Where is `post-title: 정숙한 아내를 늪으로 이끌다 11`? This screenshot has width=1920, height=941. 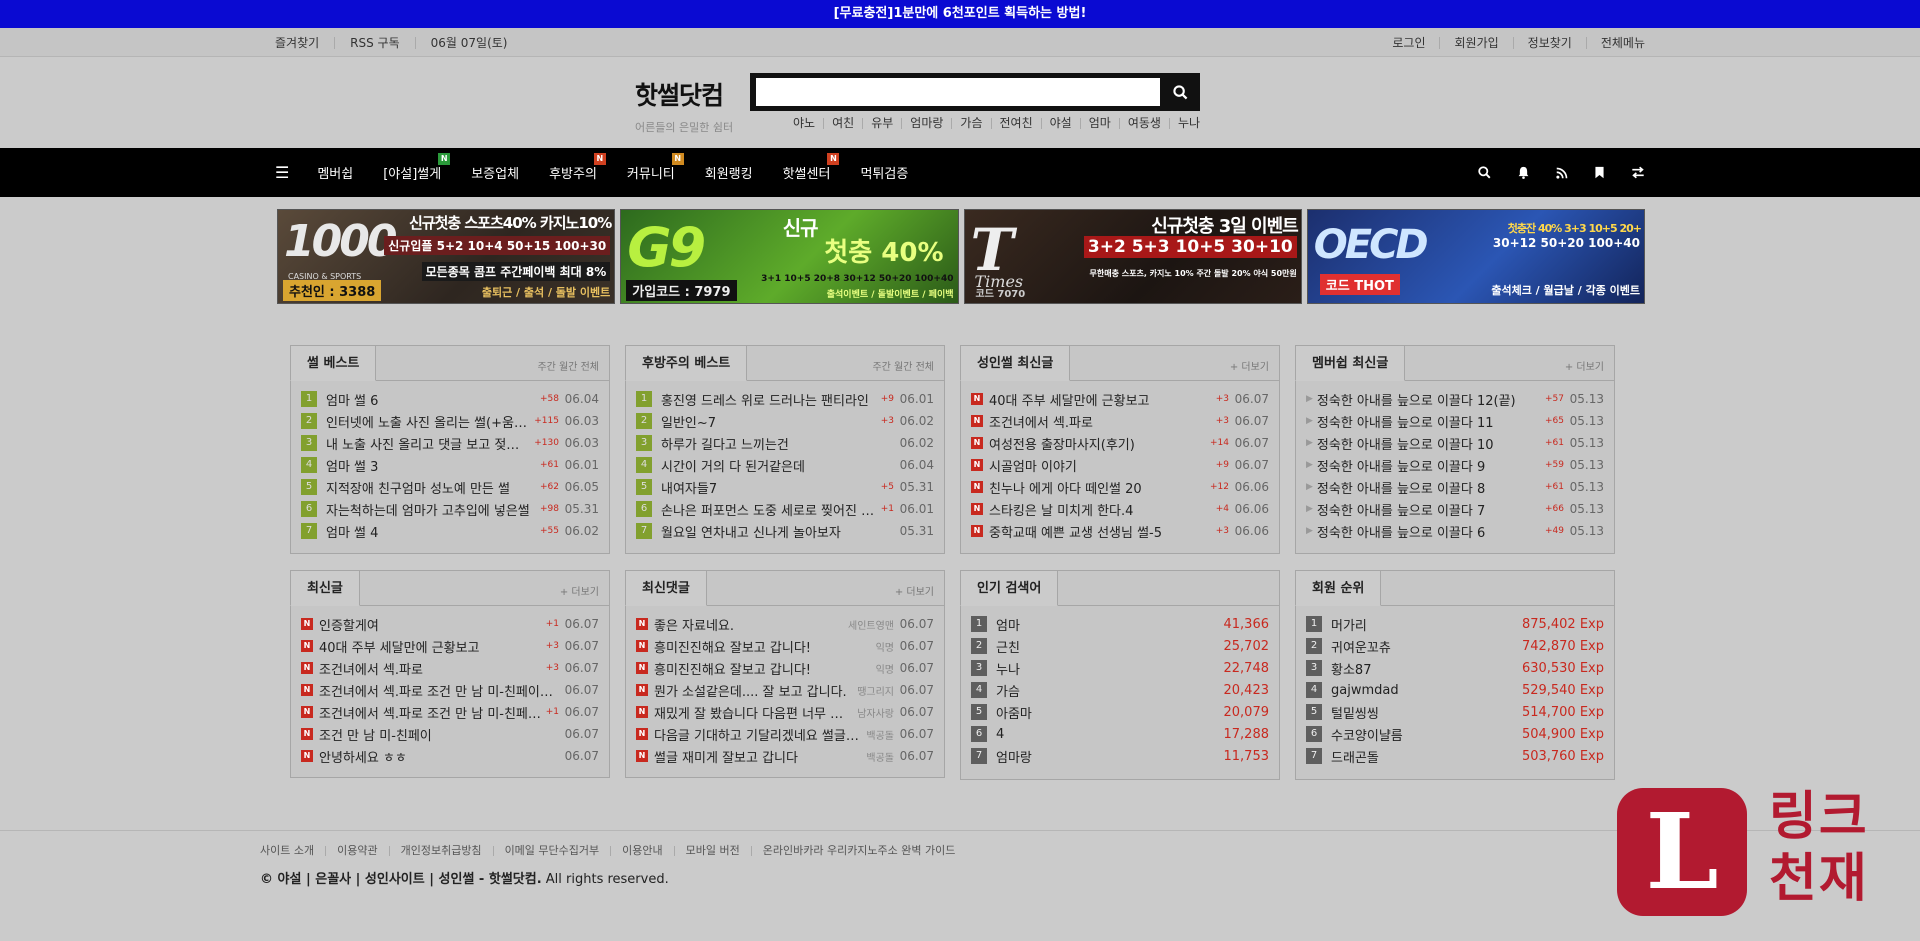
post-title: 정숙한 아내를 늪으로 이끌다 11 is located at coordinates (1429, 421).